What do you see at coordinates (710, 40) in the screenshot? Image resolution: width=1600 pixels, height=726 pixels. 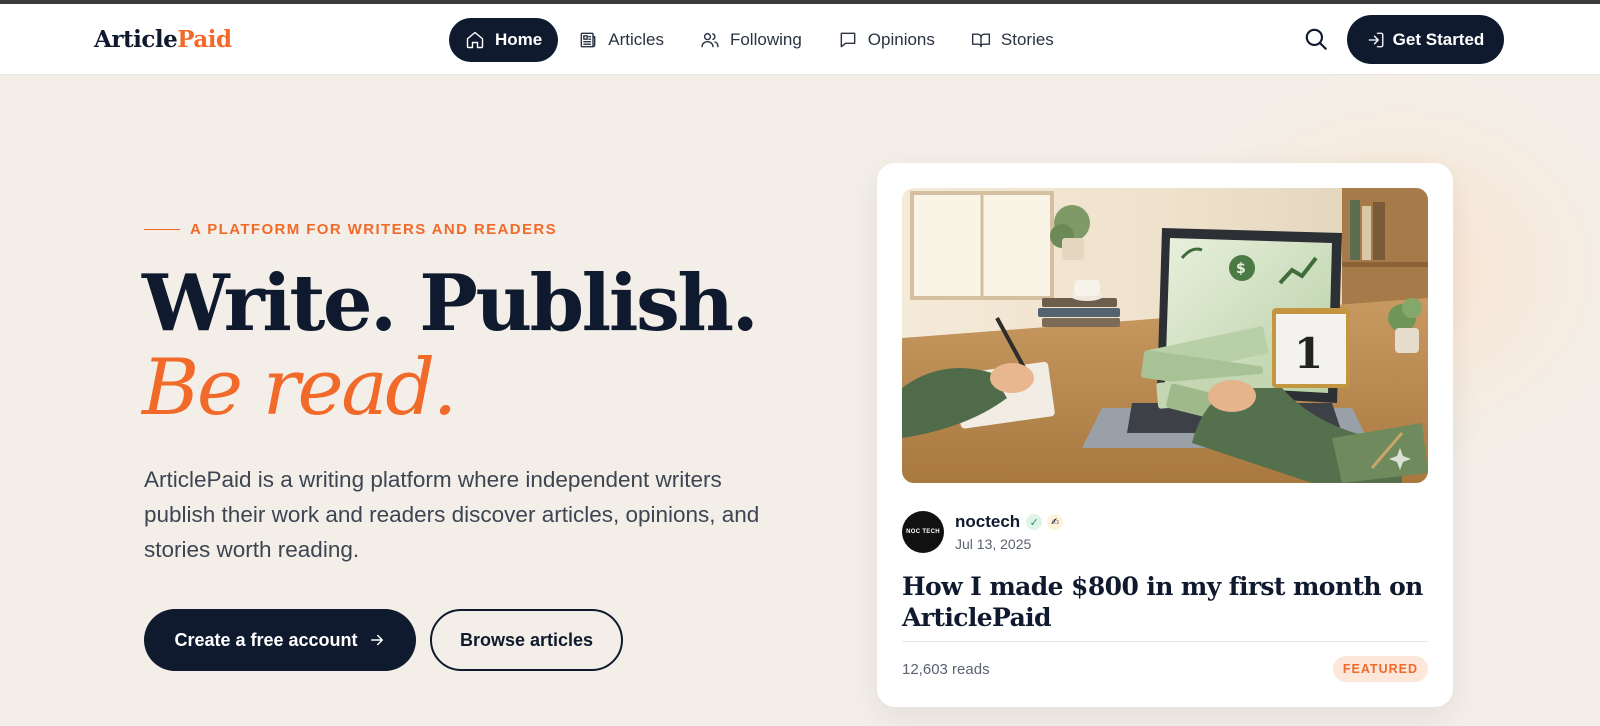 I see `users-icon` at bounding box center [710, 40].